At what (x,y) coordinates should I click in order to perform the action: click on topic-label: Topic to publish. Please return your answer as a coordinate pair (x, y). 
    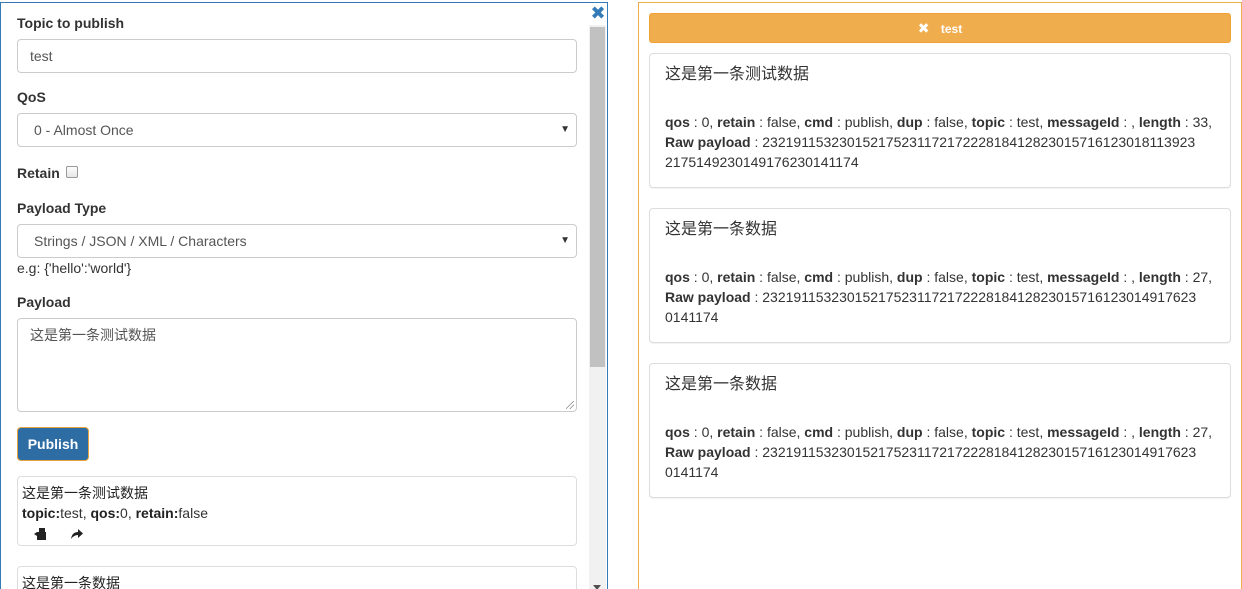
    Looking at the image, I should click on (71, 23).